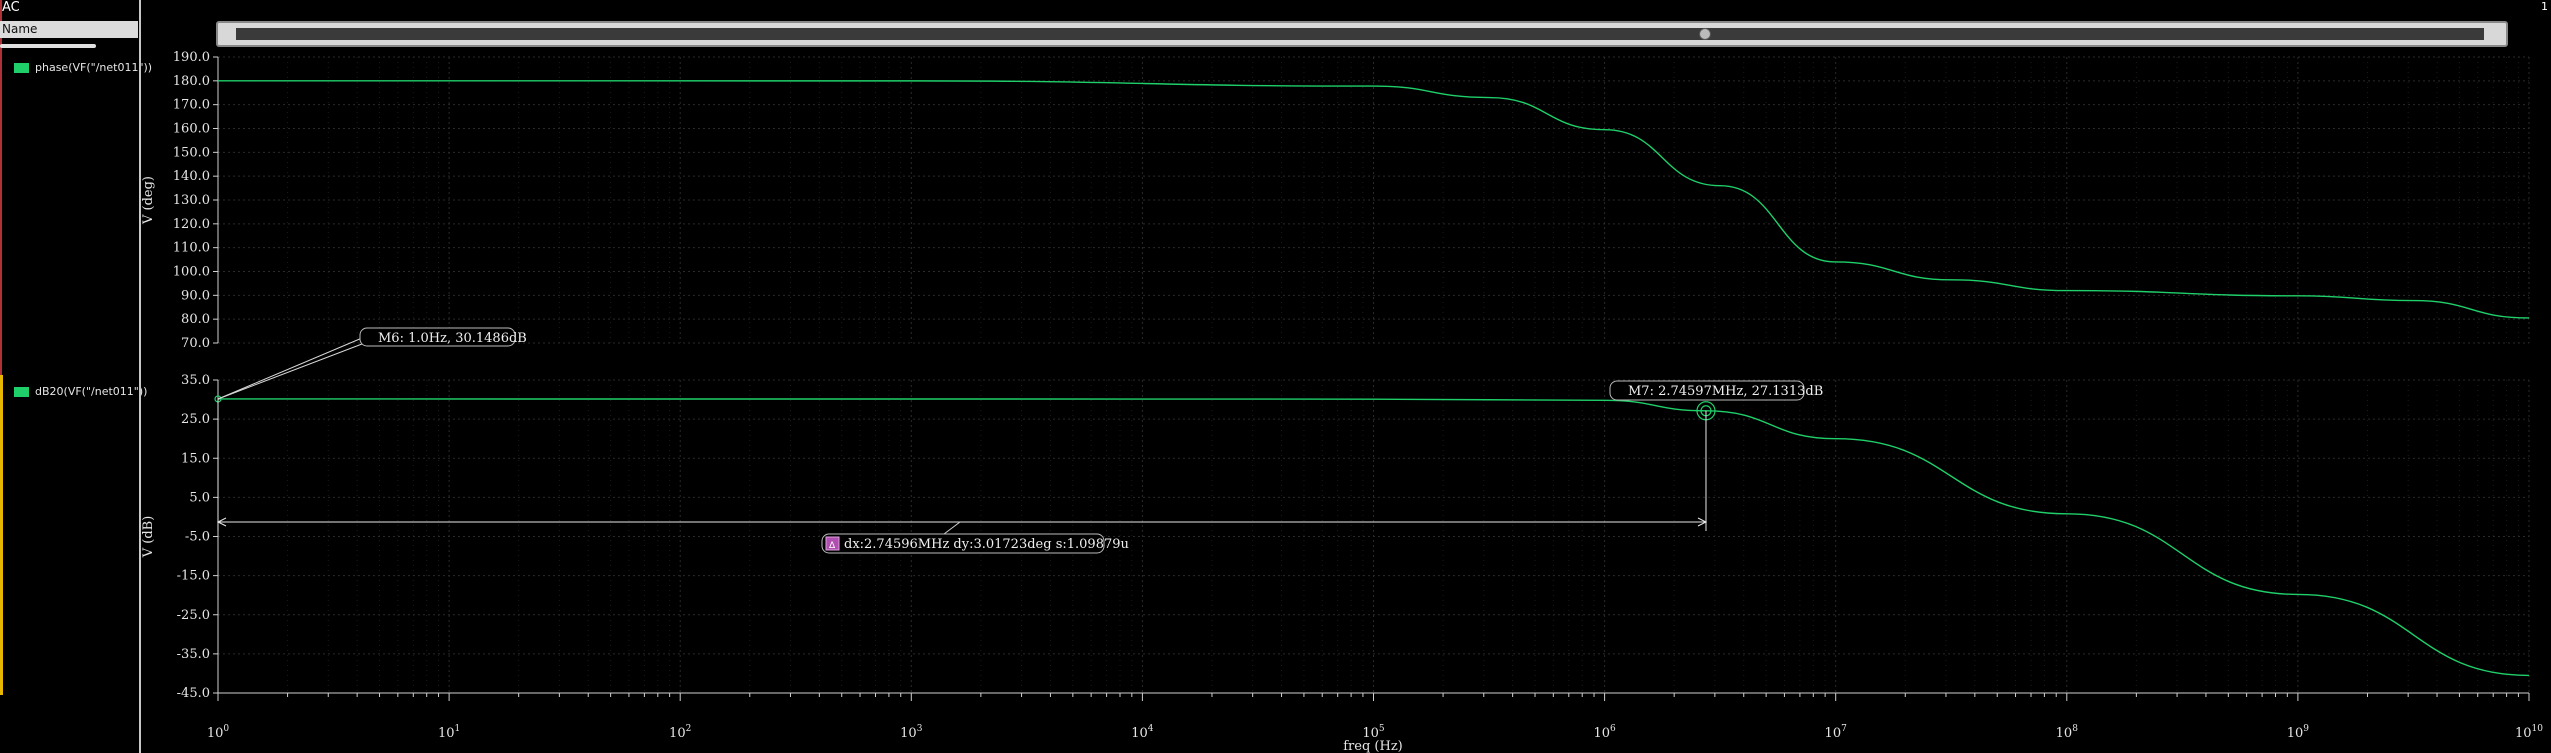 The height and width of the screenshot is (753, 2551). Describe the element at coordinates (2067, 732) in the screenshot. I see `x-tick-label: 108` at that location.